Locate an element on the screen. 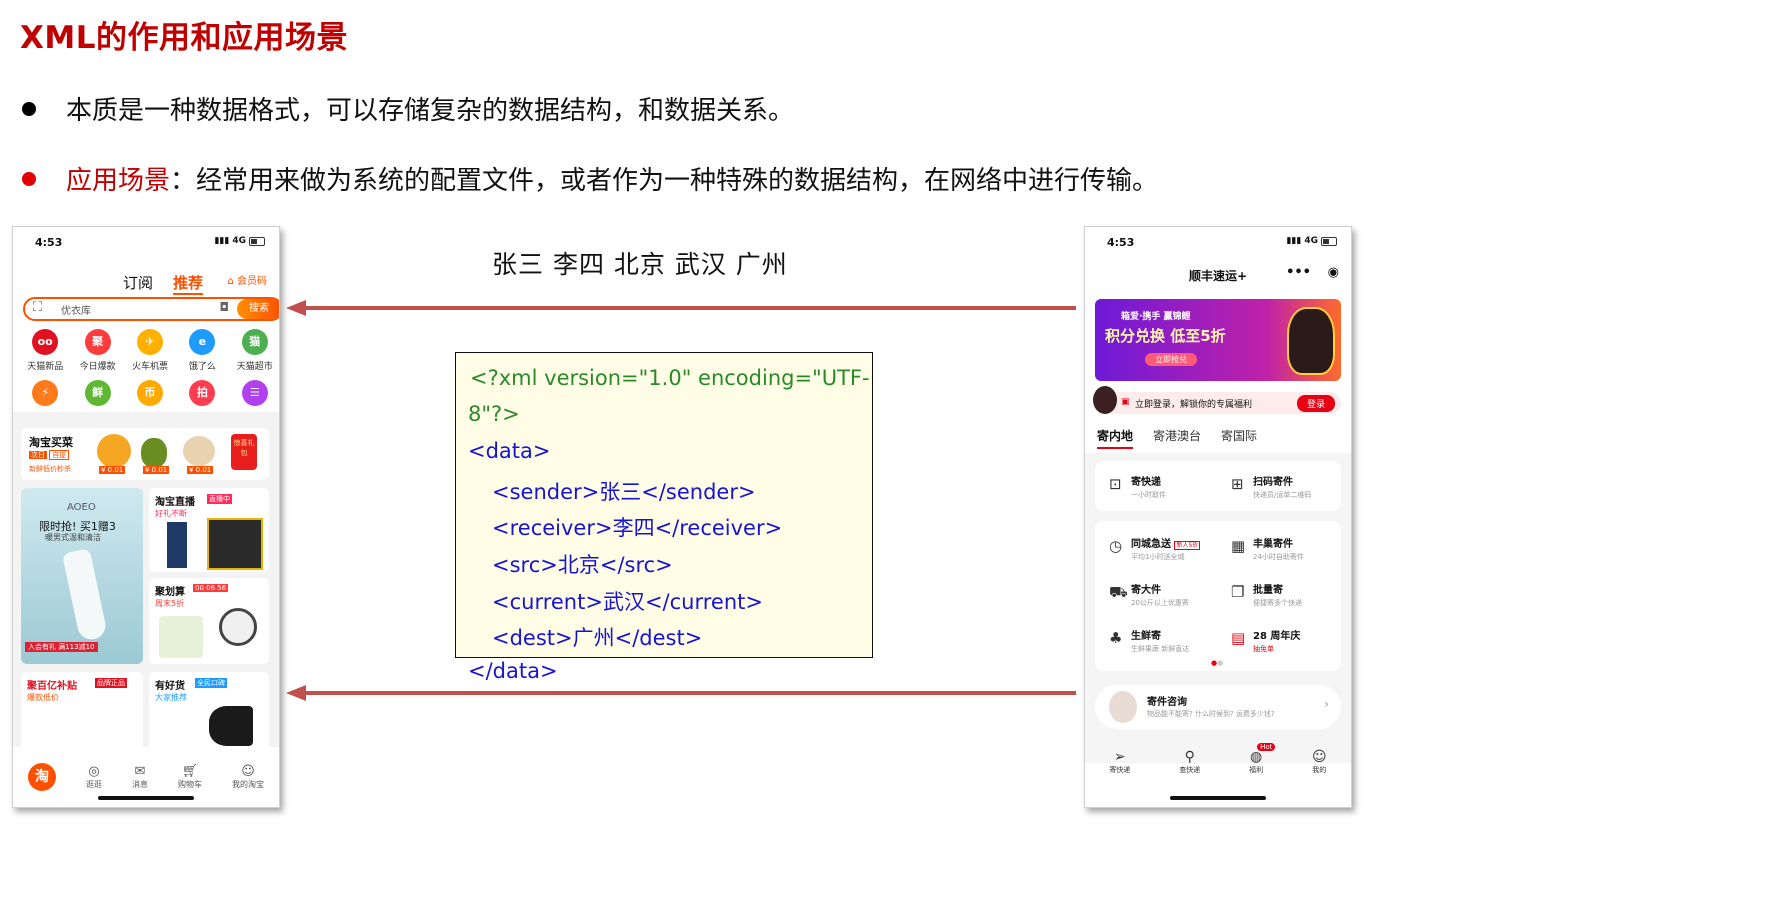 This screenshot has height=924, width=1769. jhs-title: 聚划算 is located at coordinates (170, 592).